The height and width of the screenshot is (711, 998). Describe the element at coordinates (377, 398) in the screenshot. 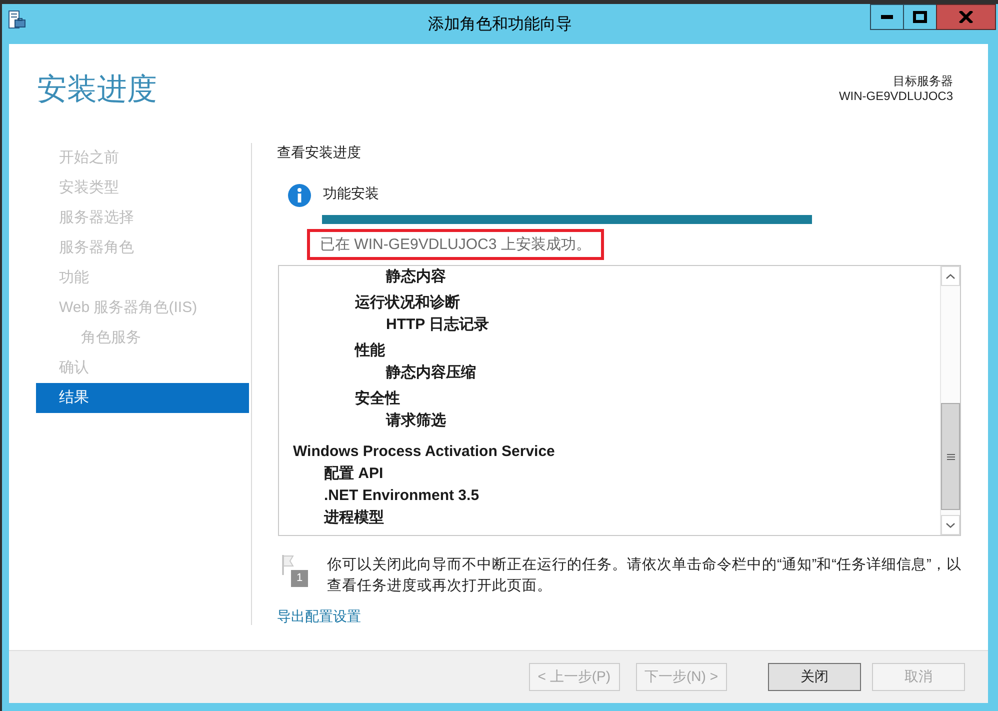

I see `tree-item: 安全性` at that location.